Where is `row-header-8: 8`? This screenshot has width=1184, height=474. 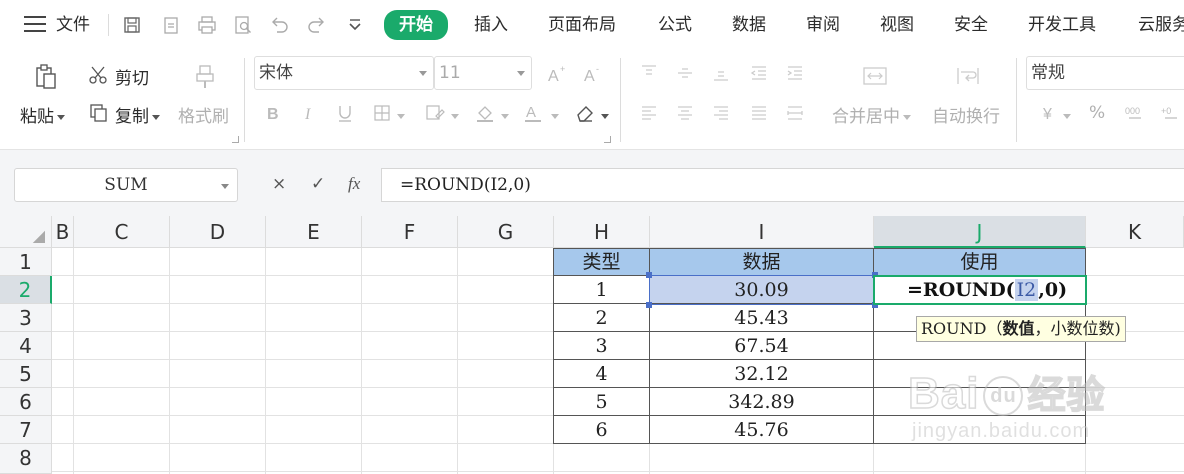 row-header-8: 8 is located at coordinates (26, 459).